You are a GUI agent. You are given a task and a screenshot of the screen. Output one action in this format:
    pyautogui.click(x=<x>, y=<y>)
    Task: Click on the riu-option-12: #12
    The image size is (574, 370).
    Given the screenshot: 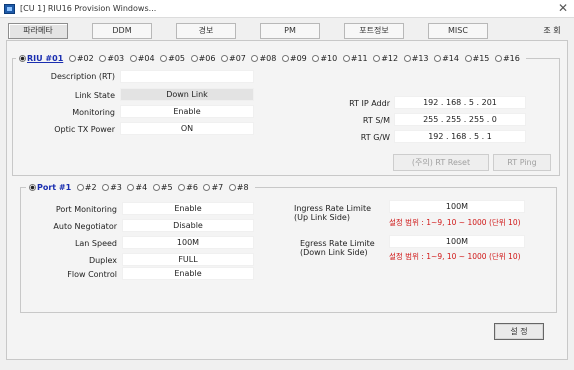 What is the action you would take?
    pyautogui.click(x=387, y=58)
    